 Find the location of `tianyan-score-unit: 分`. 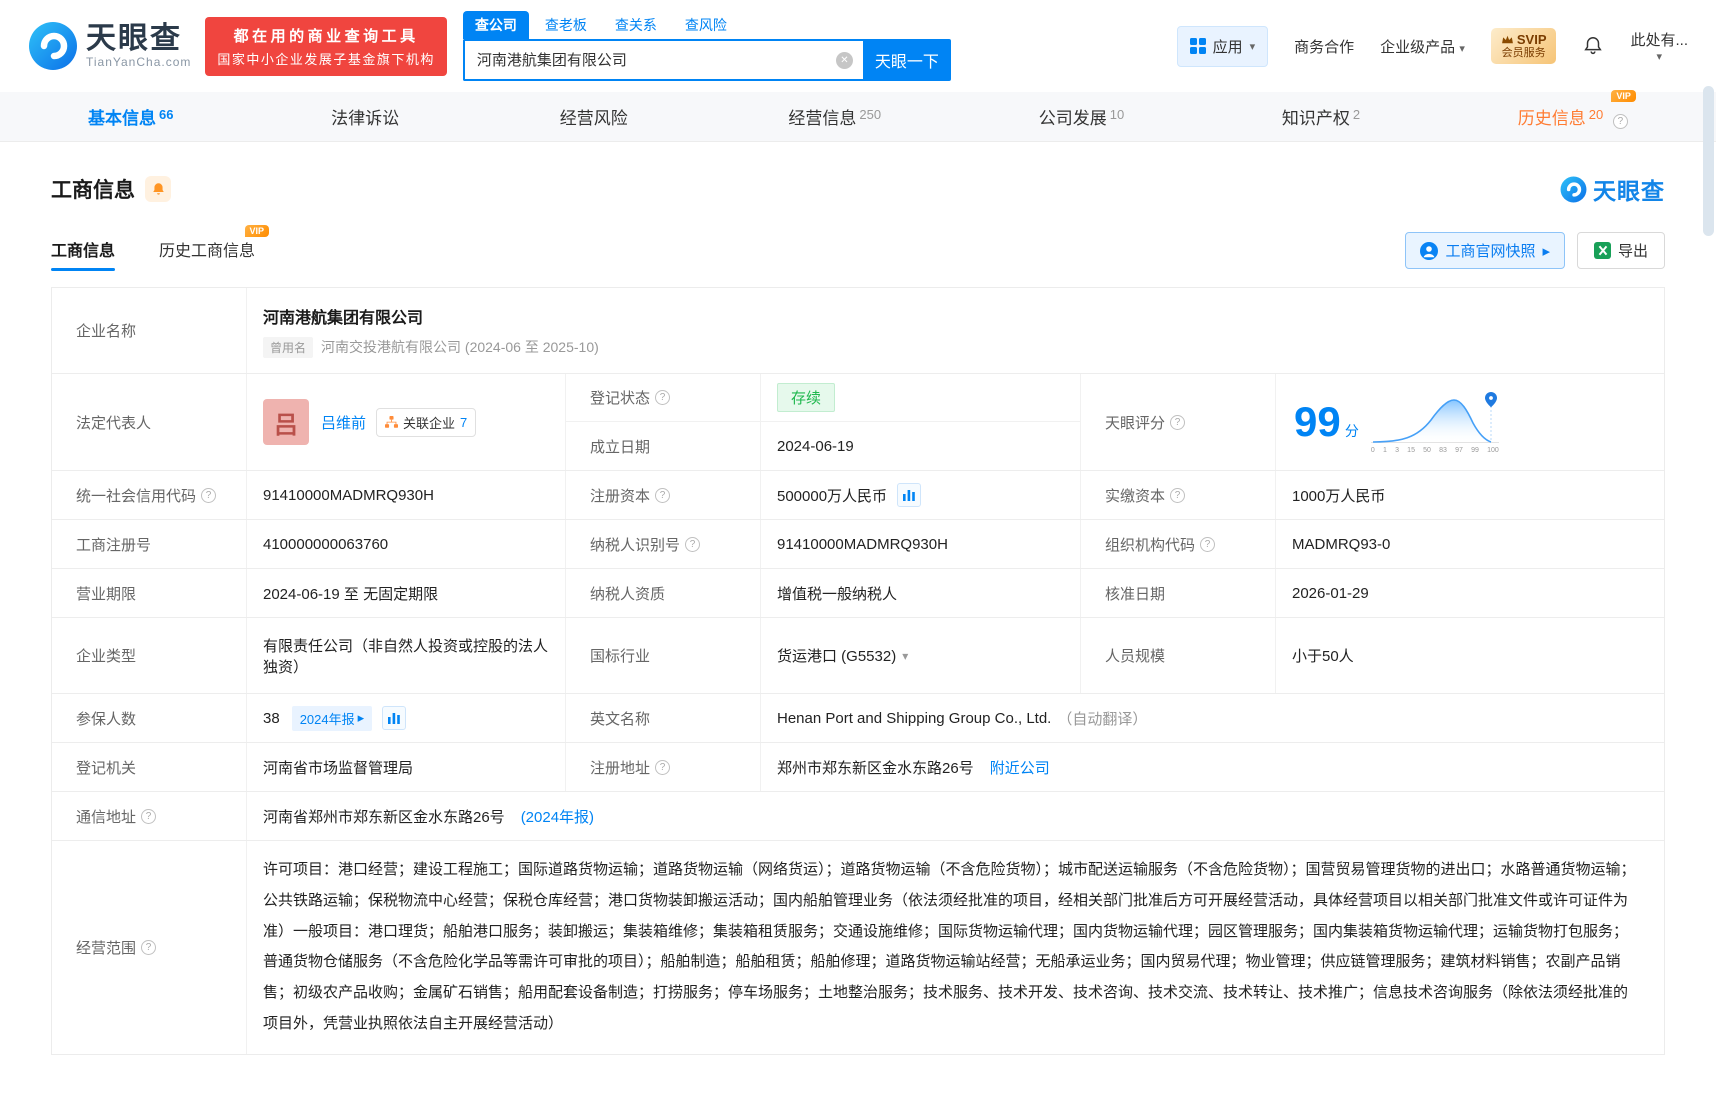

tianyan-score-unit: 分 is located at coordinates (1351, 431).